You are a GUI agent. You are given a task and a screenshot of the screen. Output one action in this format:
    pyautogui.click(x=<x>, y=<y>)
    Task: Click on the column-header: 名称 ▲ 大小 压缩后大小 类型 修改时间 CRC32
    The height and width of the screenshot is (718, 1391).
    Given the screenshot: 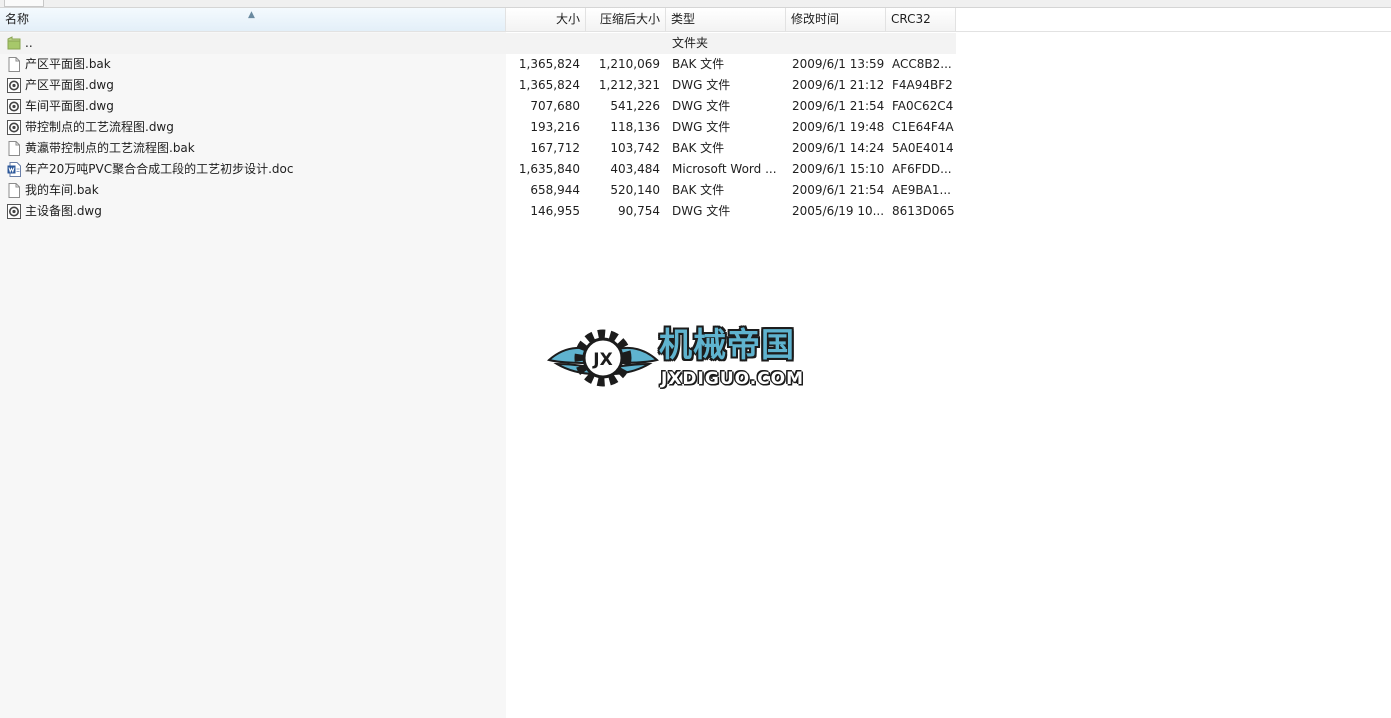 What is the action you would take?
    pyautogui.click(x=478, y=20)
    